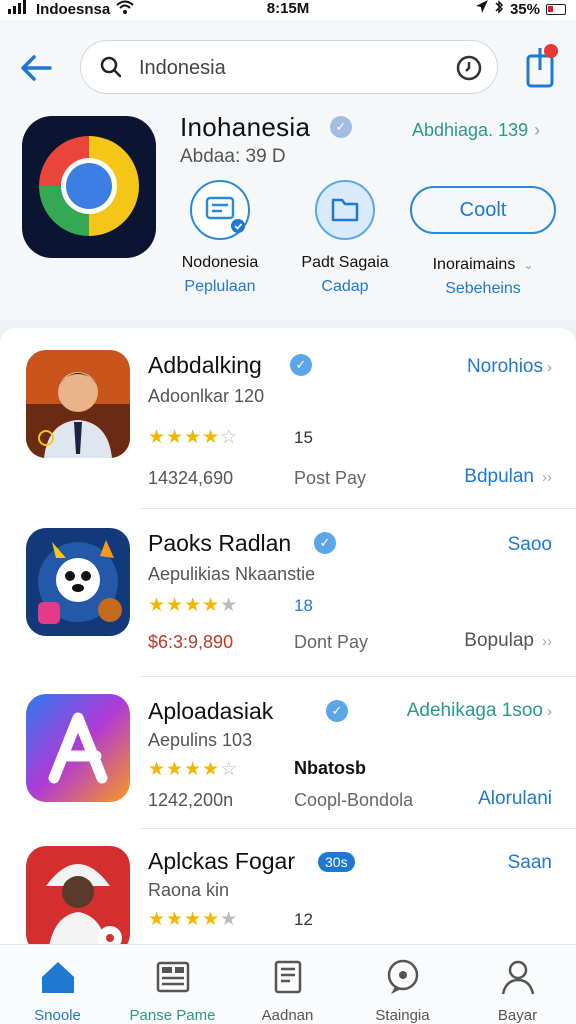 The image size is (576, 1024). What do you see at coordinates (220, 210) in the screenshot?
I see `message-icon` at bounding box center [220, 210].